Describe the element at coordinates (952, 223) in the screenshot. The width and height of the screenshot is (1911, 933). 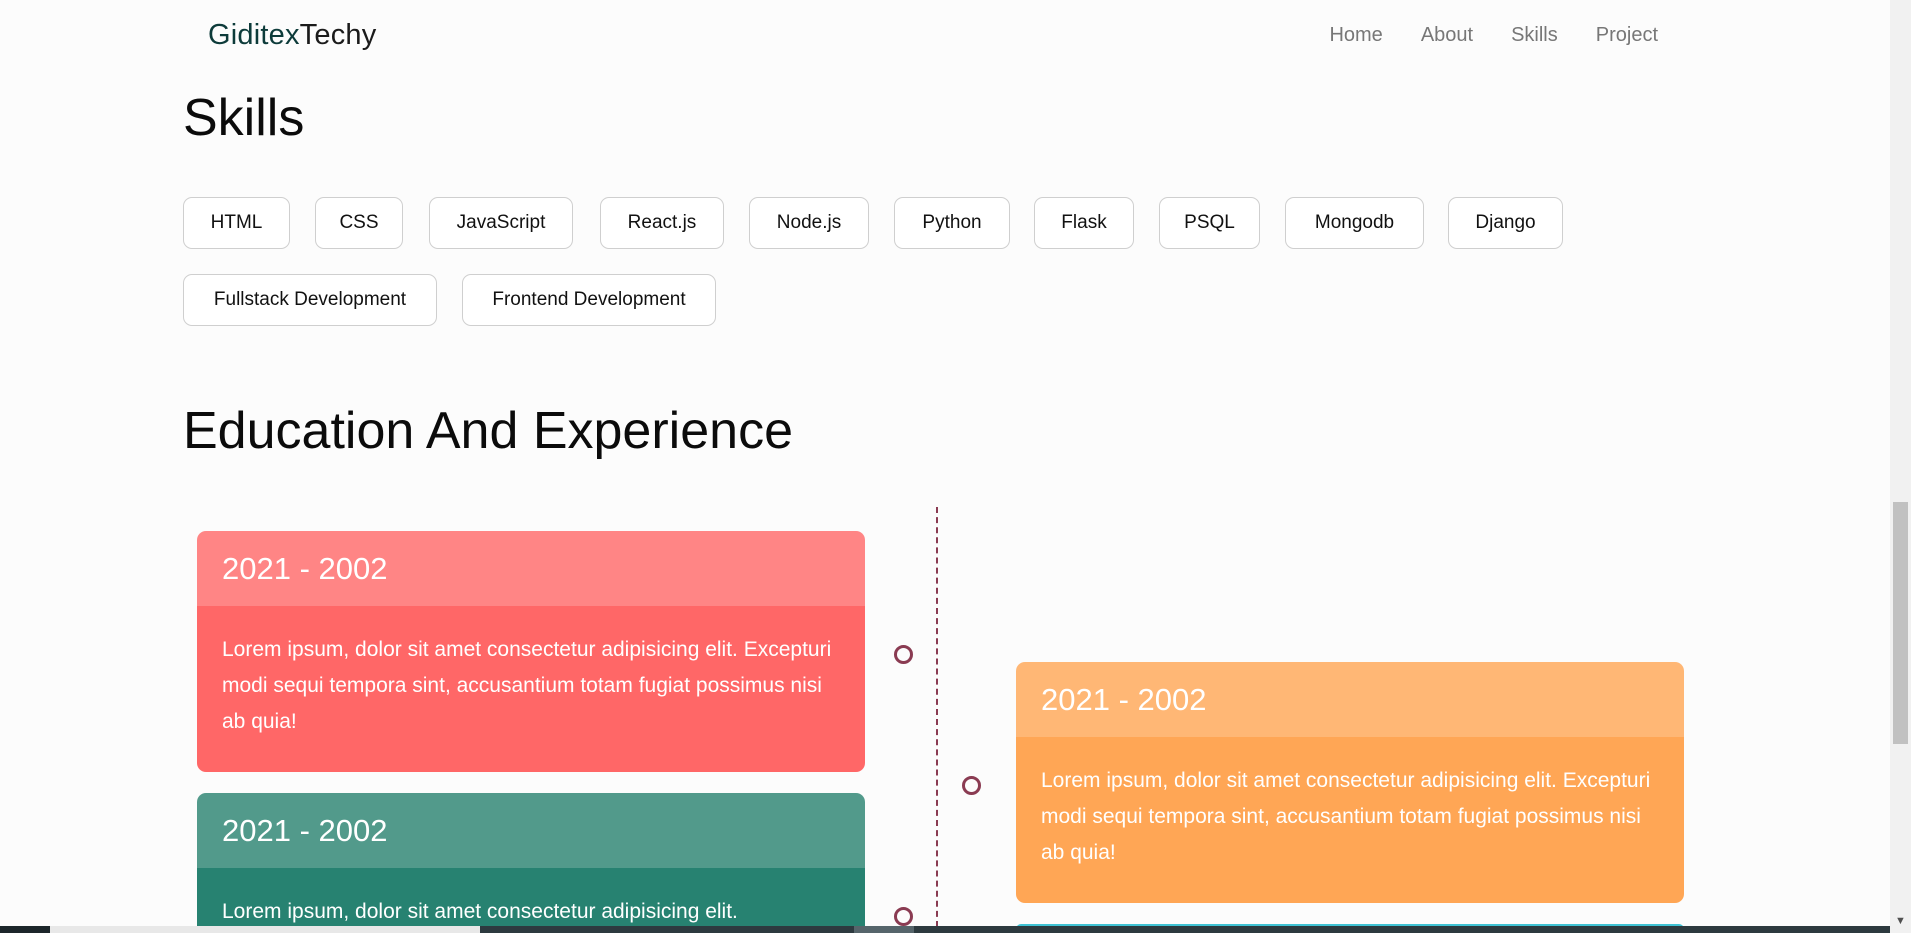
I see `skill-tag-python: Python` at that location.